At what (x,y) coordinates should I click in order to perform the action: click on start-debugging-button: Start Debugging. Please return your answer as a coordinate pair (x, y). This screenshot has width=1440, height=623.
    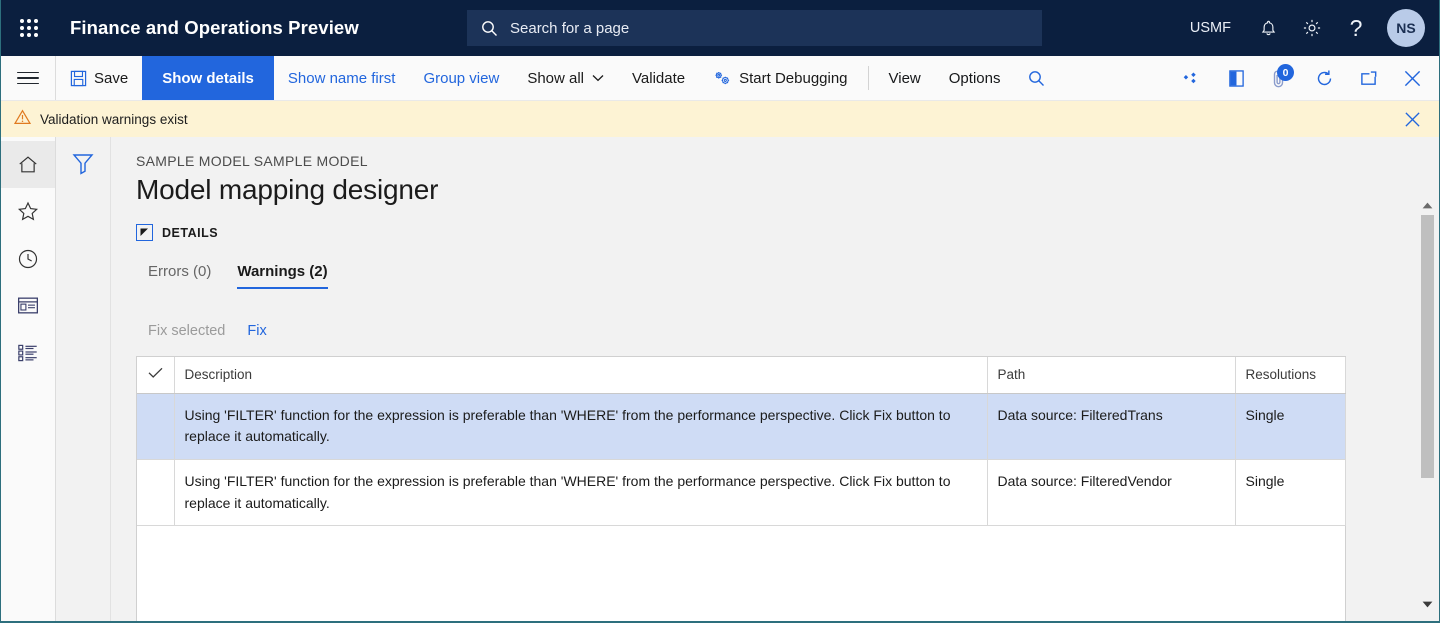
    Looking at the image, I should click on (780, 78).